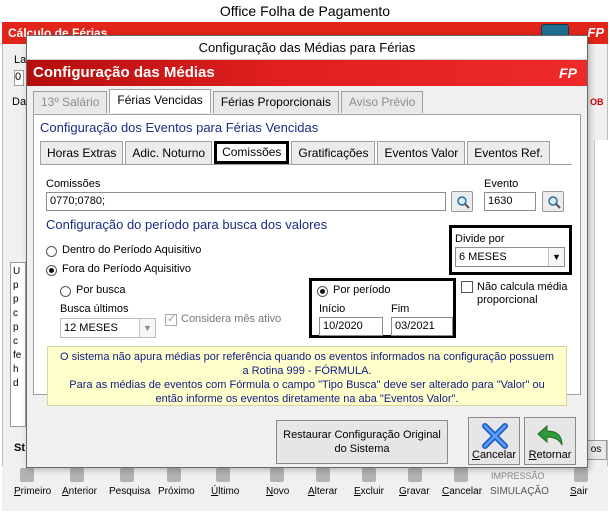 This screenshot has width=610, height=513. Describe the element at coordinates (462, 491) in the screenshot. I see `toolbar-cancel: Cancelar` at that location.